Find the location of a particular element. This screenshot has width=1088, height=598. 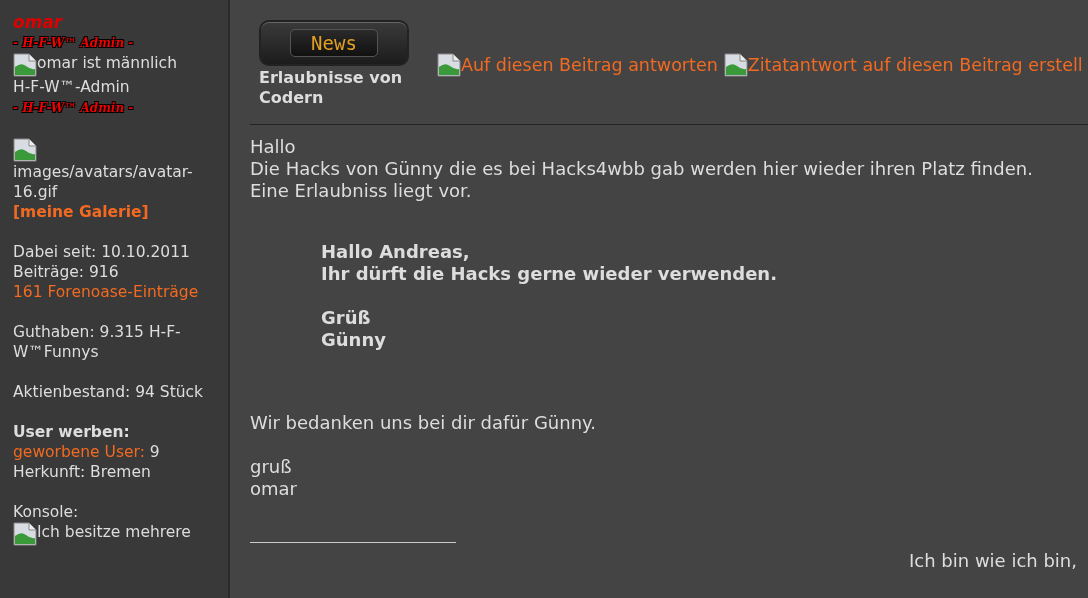

action-link: Auf diesen Beitrag antworten is located at coordinates (577, 65).